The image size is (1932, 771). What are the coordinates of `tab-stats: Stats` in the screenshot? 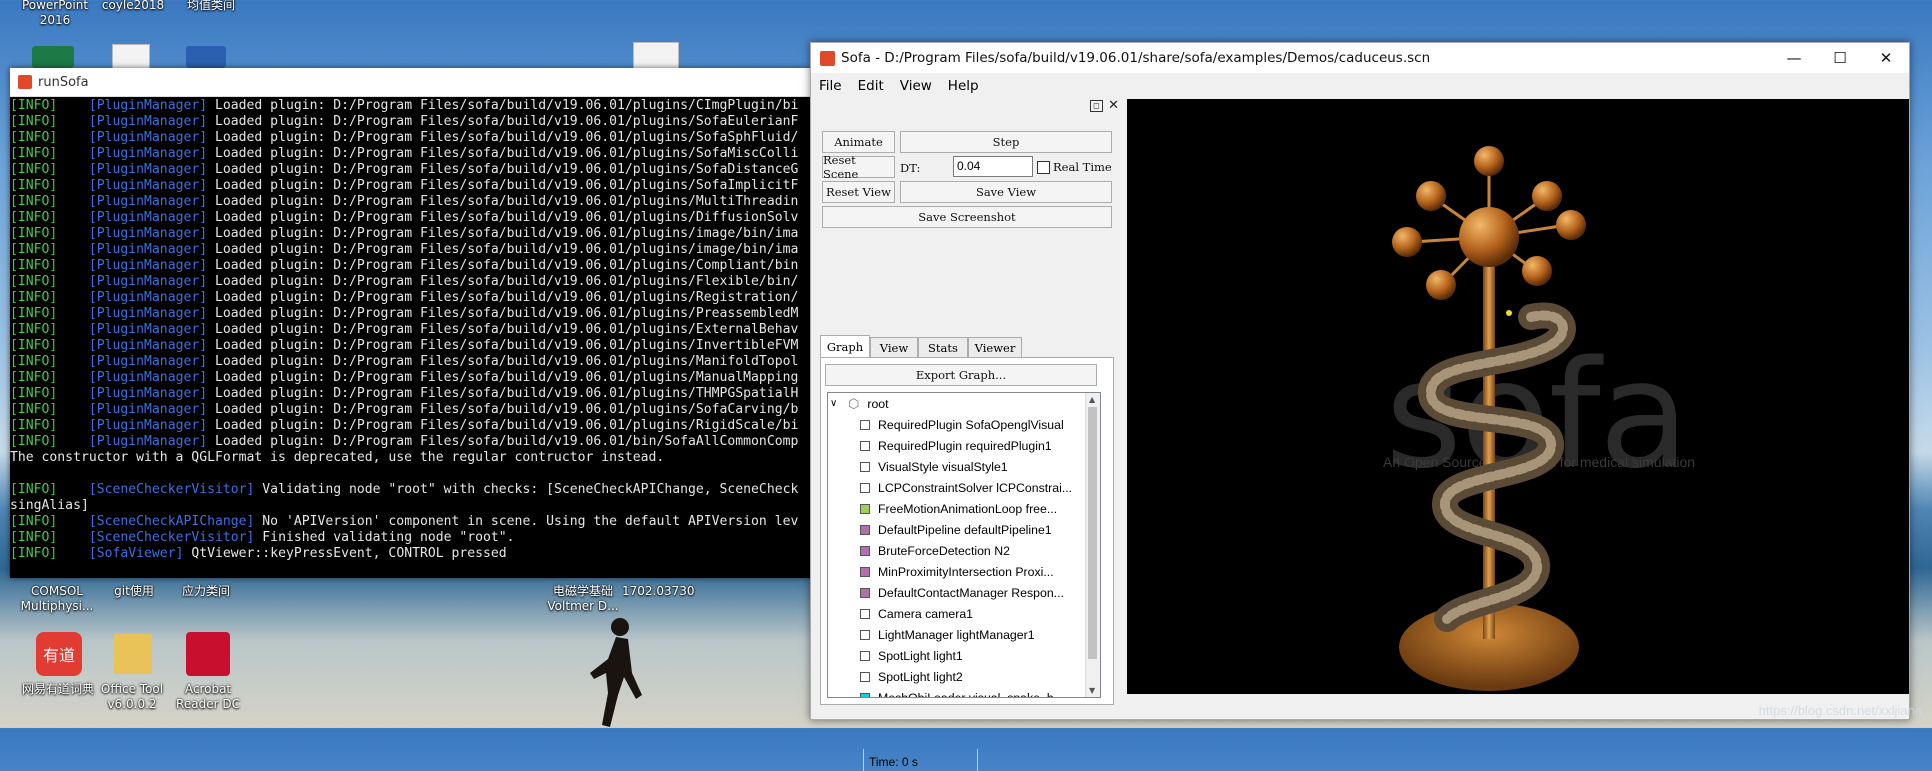 It's located at (943, 347).